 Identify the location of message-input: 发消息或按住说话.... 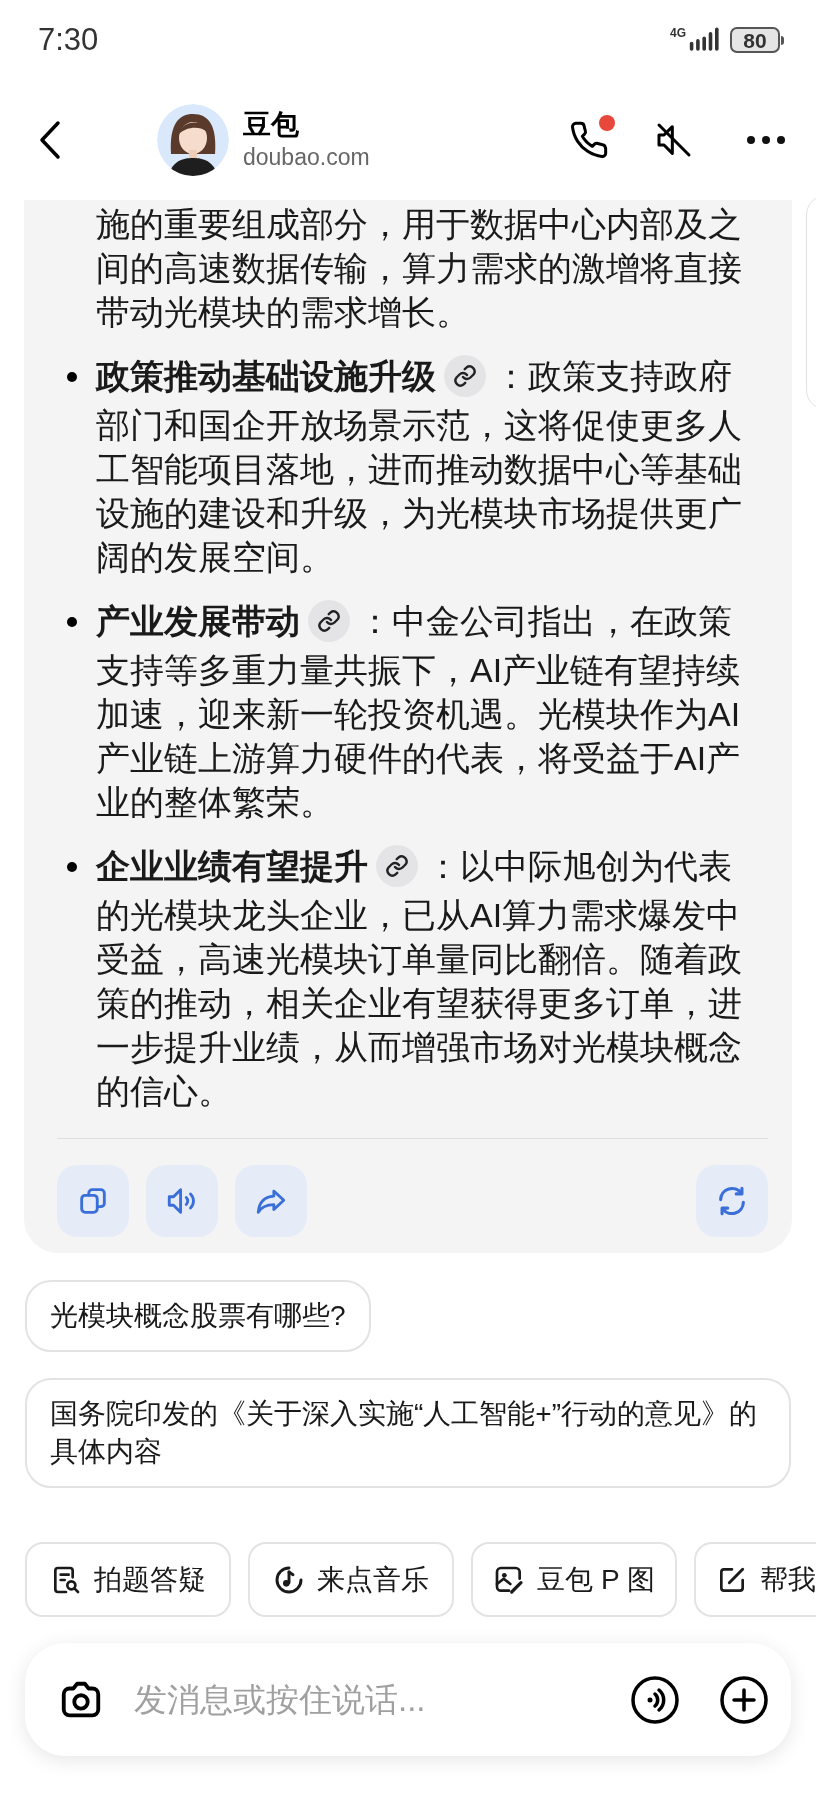
(382, 1699).